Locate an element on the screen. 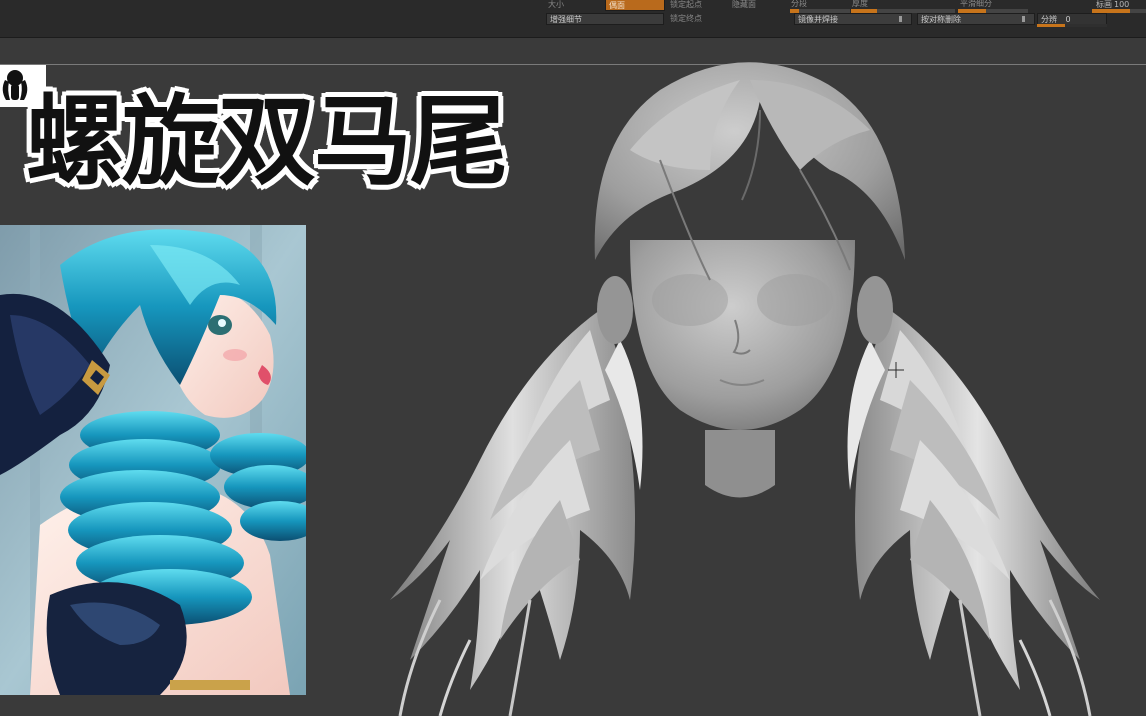 This screenshot has width=1146, height=716. mirror-weld-handle is located at coordinates (900, 19).